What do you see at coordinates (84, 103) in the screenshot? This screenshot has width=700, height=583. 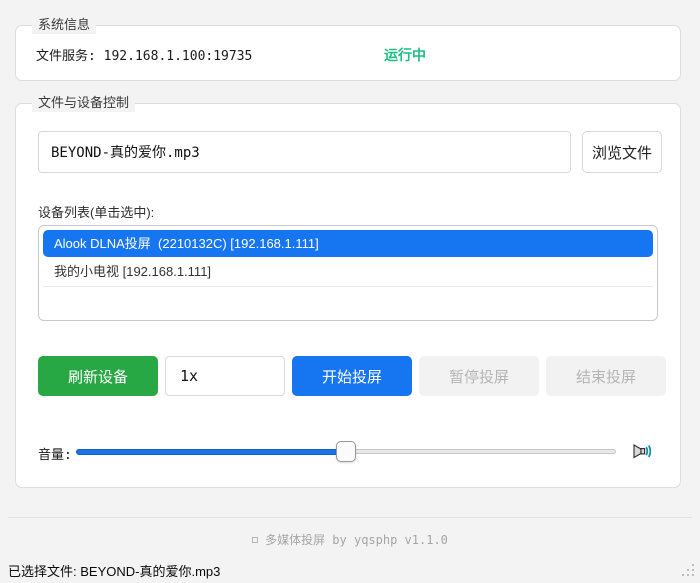 I see `file-device-control-group-title: 文件与设备控制` at bounding box center [84, 103].